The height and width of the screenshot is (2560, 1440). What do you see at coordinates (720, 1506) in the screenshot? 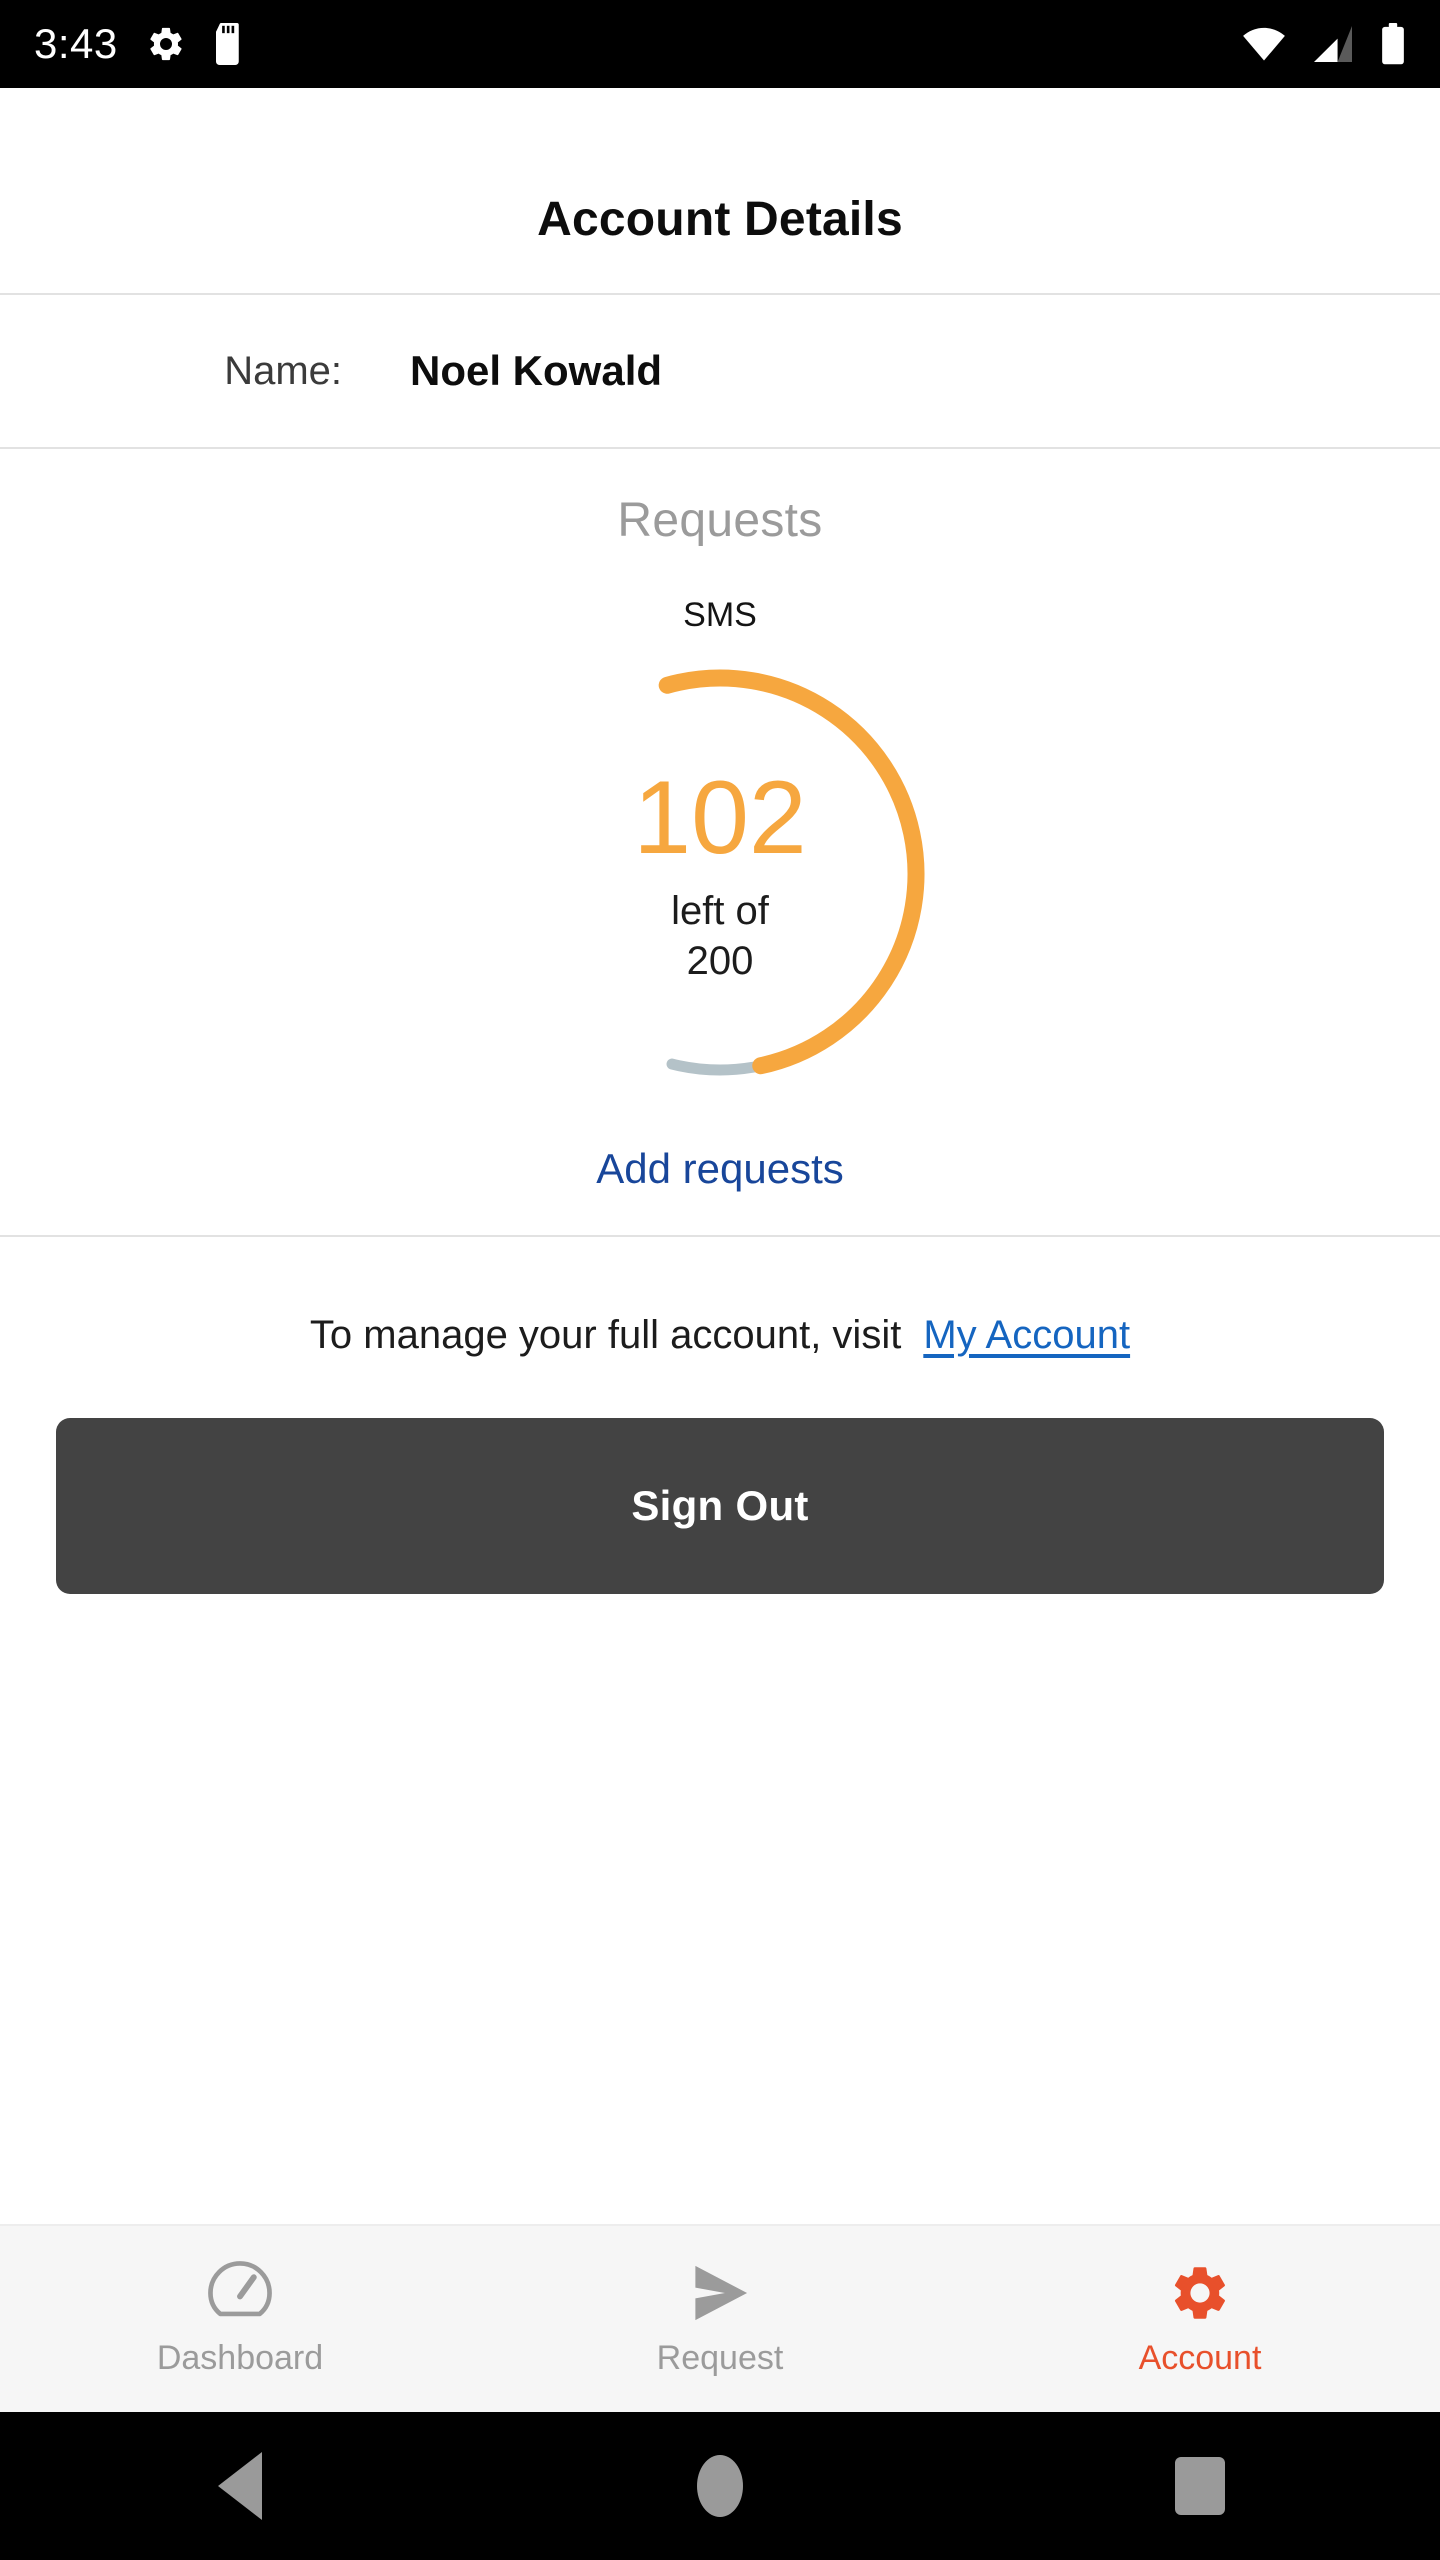
I see `sign-out-button: Sign Out` at bounding box center [720, 1506].